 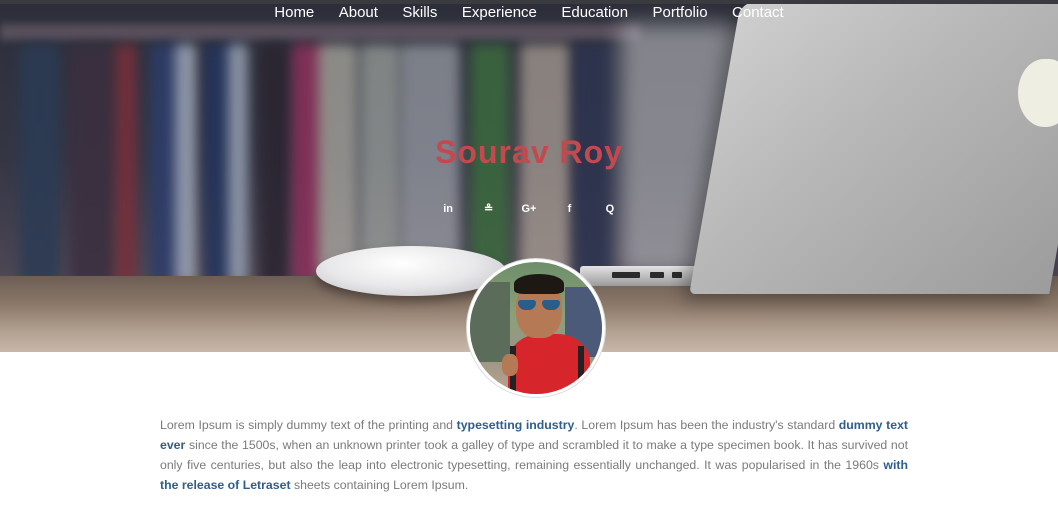 What do you see at coordinates (680, 13) in the screenshot?
I see `nav-portfolio: Portfolio` at bounding box center [680, 13].